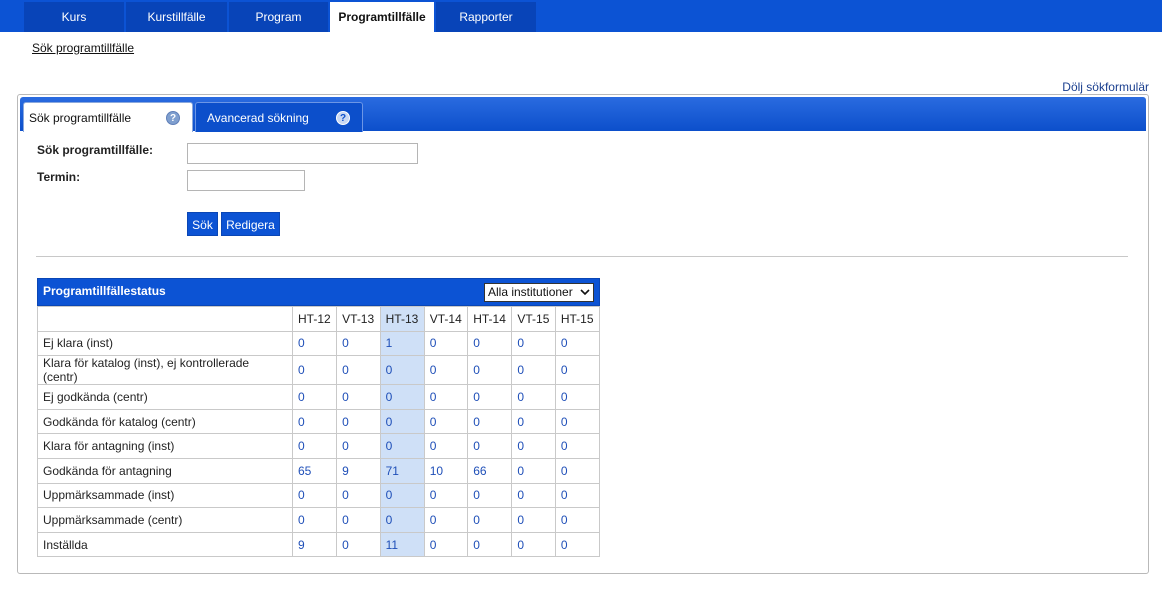 The image size is (1162, 594). I want to click on tab-advanced-search: Avancerad sökning ?, so click(279, 117).